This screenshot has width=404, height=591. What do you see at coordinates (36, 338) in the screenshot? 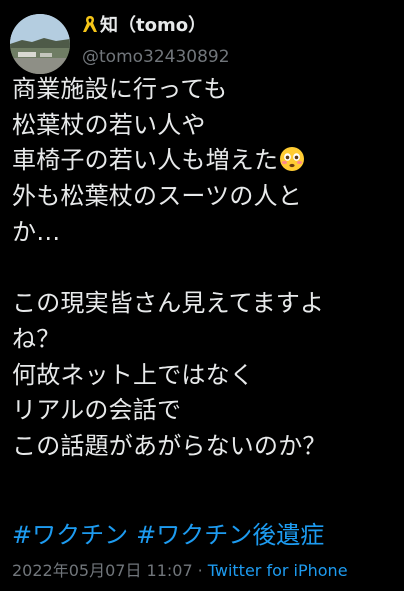
I see `tweet-line: ね？` at bounding box center [36, 338].